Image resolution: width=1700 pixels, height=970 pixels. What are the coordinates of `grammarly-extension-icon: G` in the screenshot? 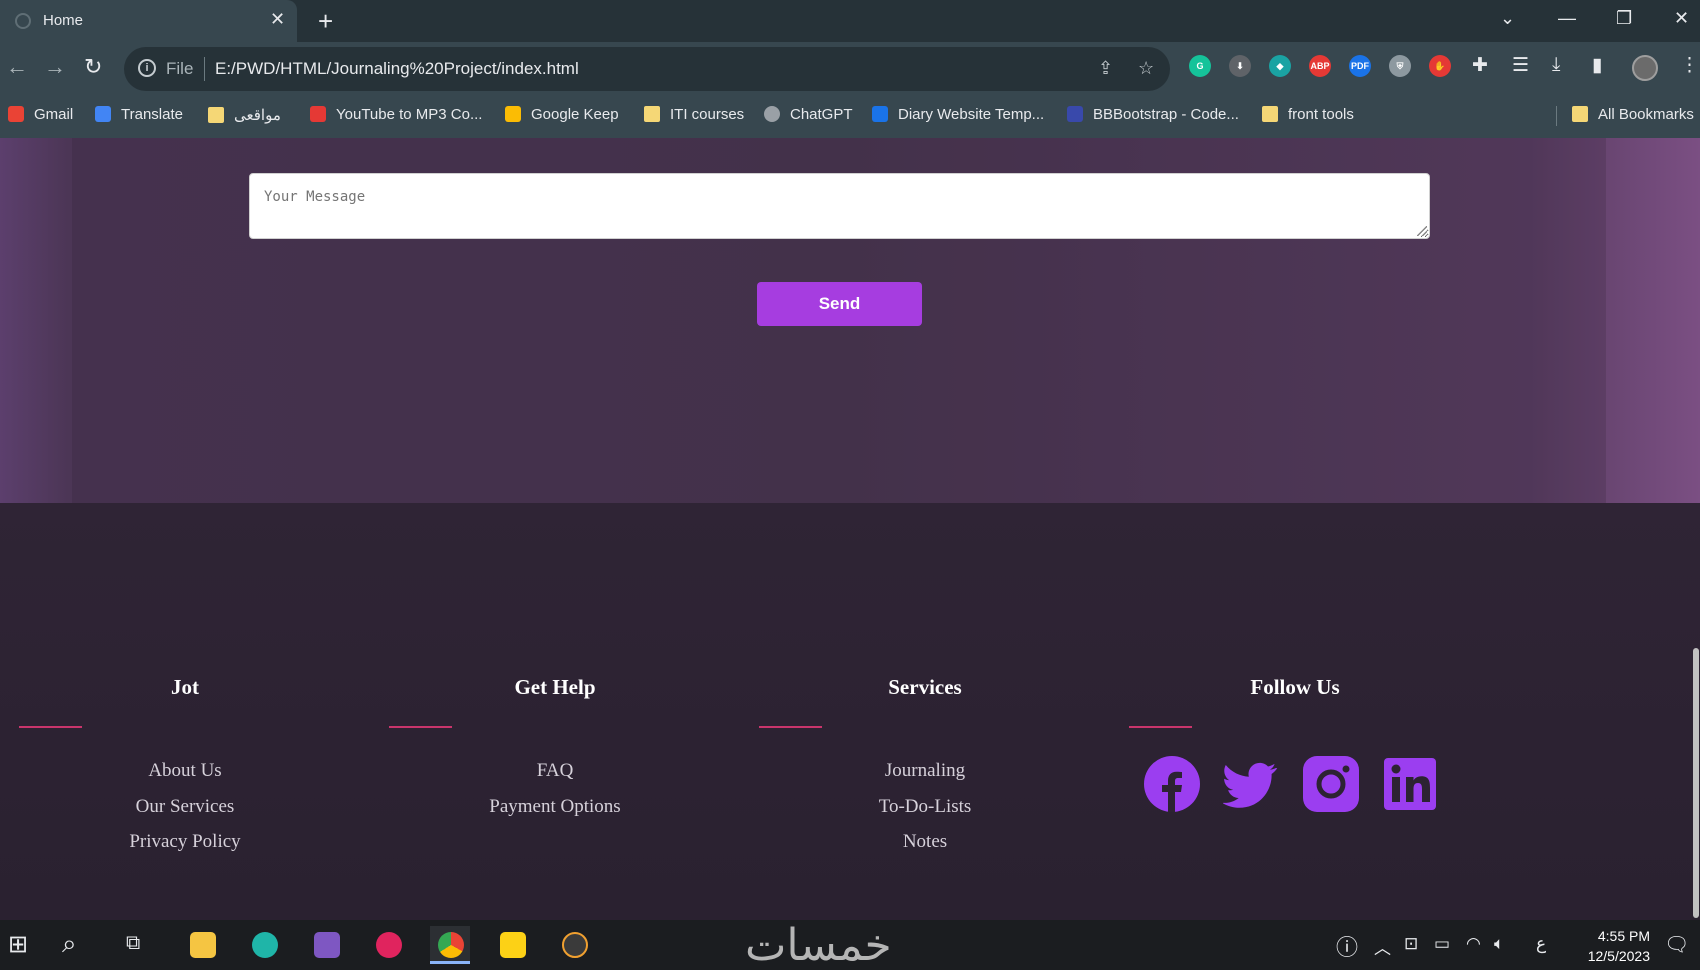 It's located at (1200, 66).